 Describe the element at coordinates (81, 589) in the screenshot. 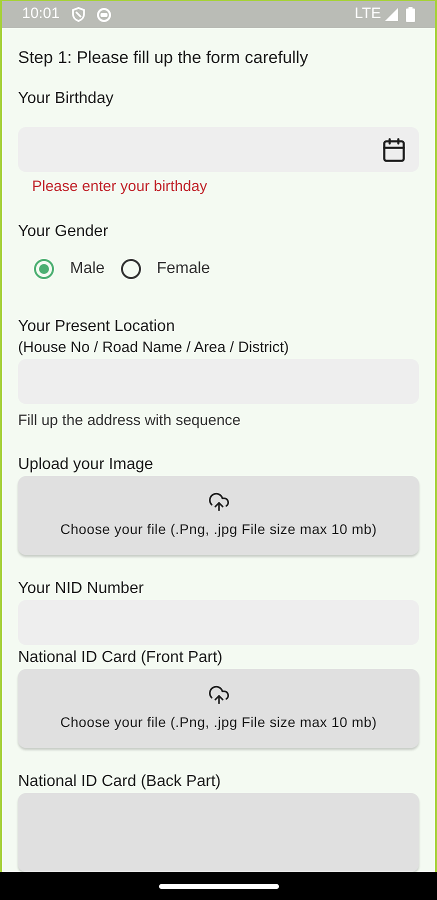

I see `field-label: Your NID Number` at that location.